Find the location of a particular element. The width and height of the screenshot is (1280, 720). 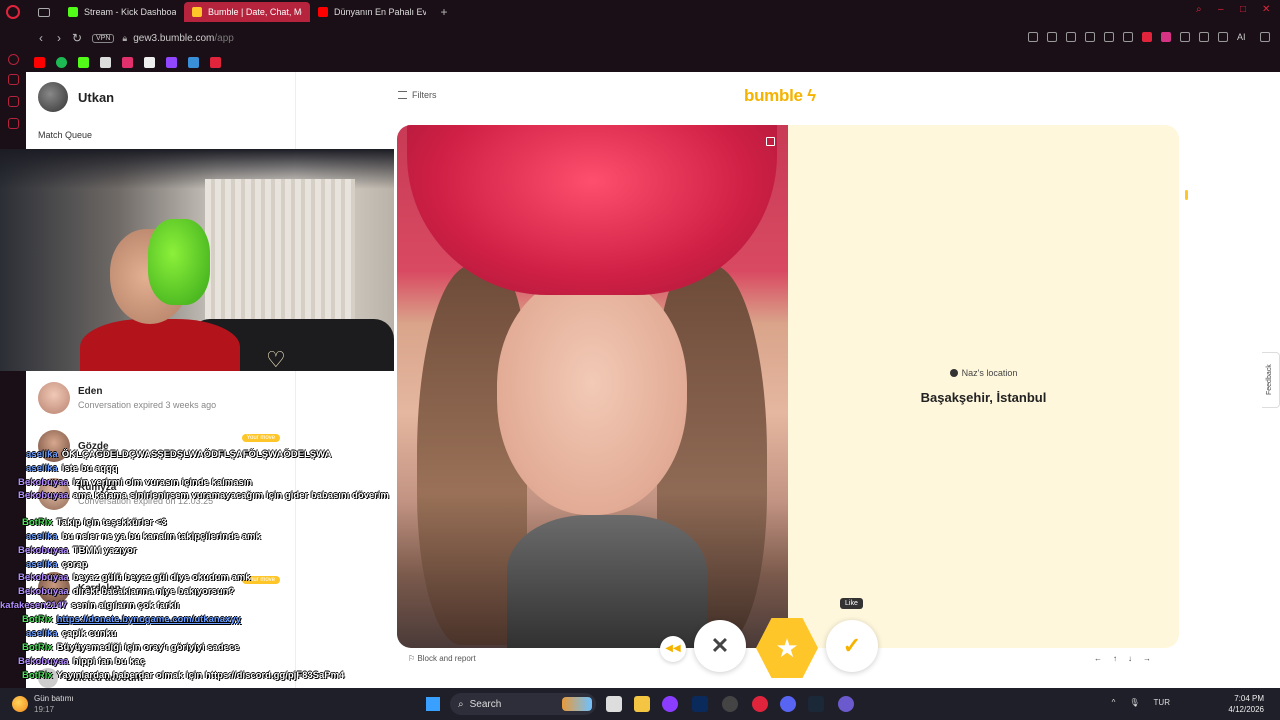

user-profile: Utkan is located at coordinates (76, 97).